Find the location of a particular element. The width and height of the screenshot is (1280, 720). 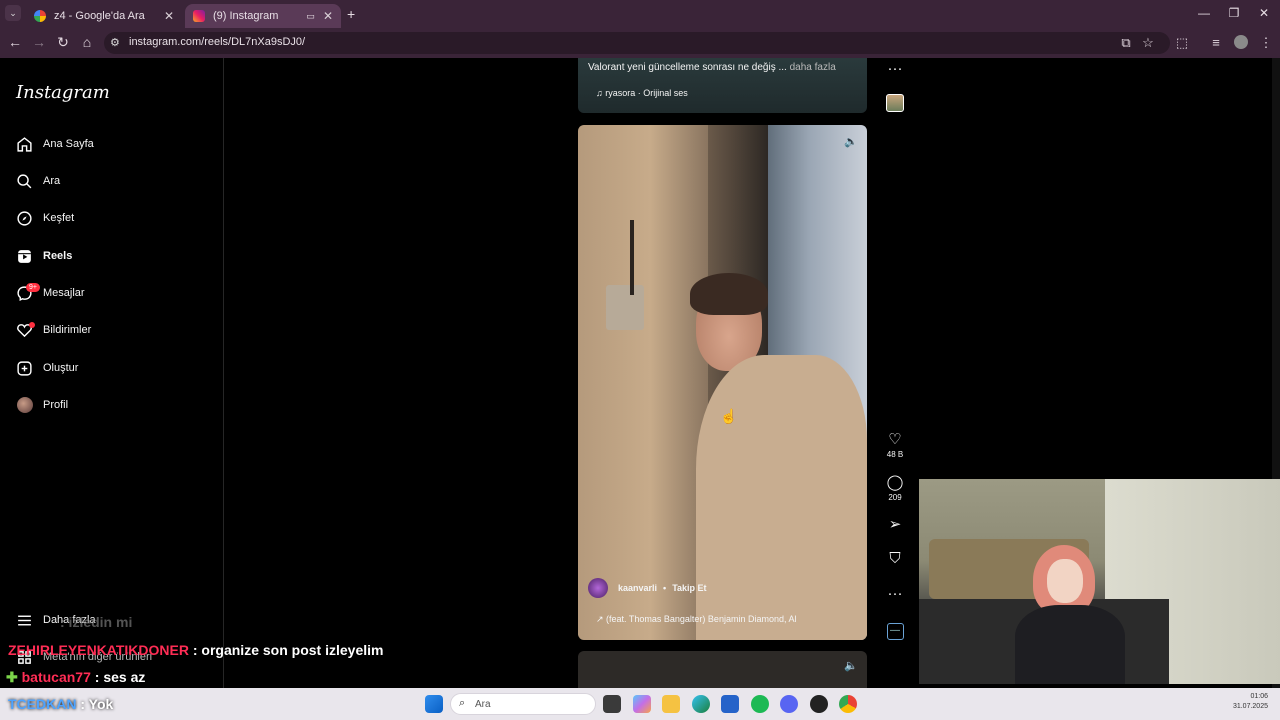

more-link: daha fazla is located at coordinates (813, 67).